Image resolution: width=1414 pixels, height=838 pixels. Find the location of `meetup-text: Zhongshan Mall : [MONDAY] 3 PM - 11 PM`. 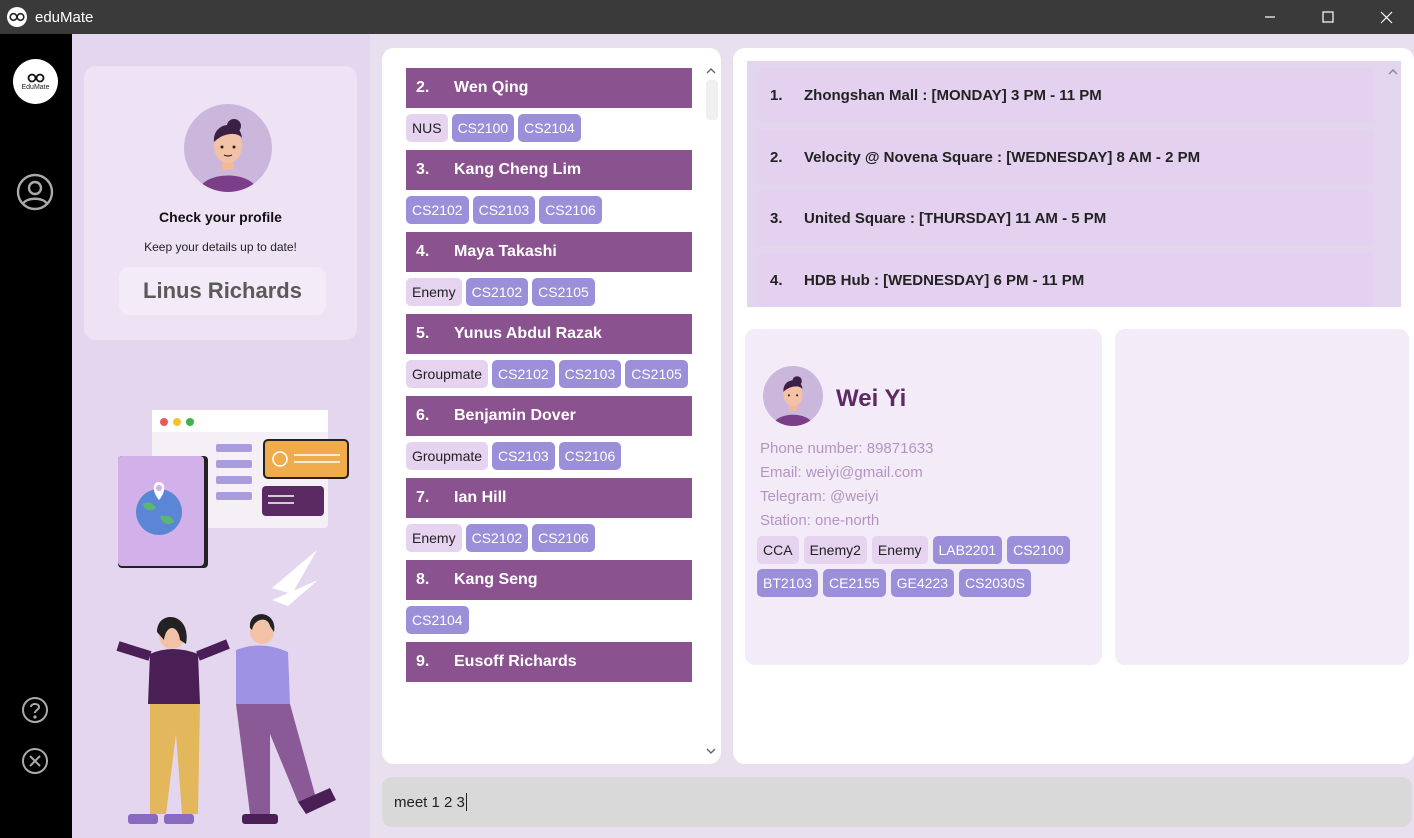

meetup-text: Zhongshan Mall : [MONDAY] 3 PM - 11 PM is located at coordinates (953, 95).